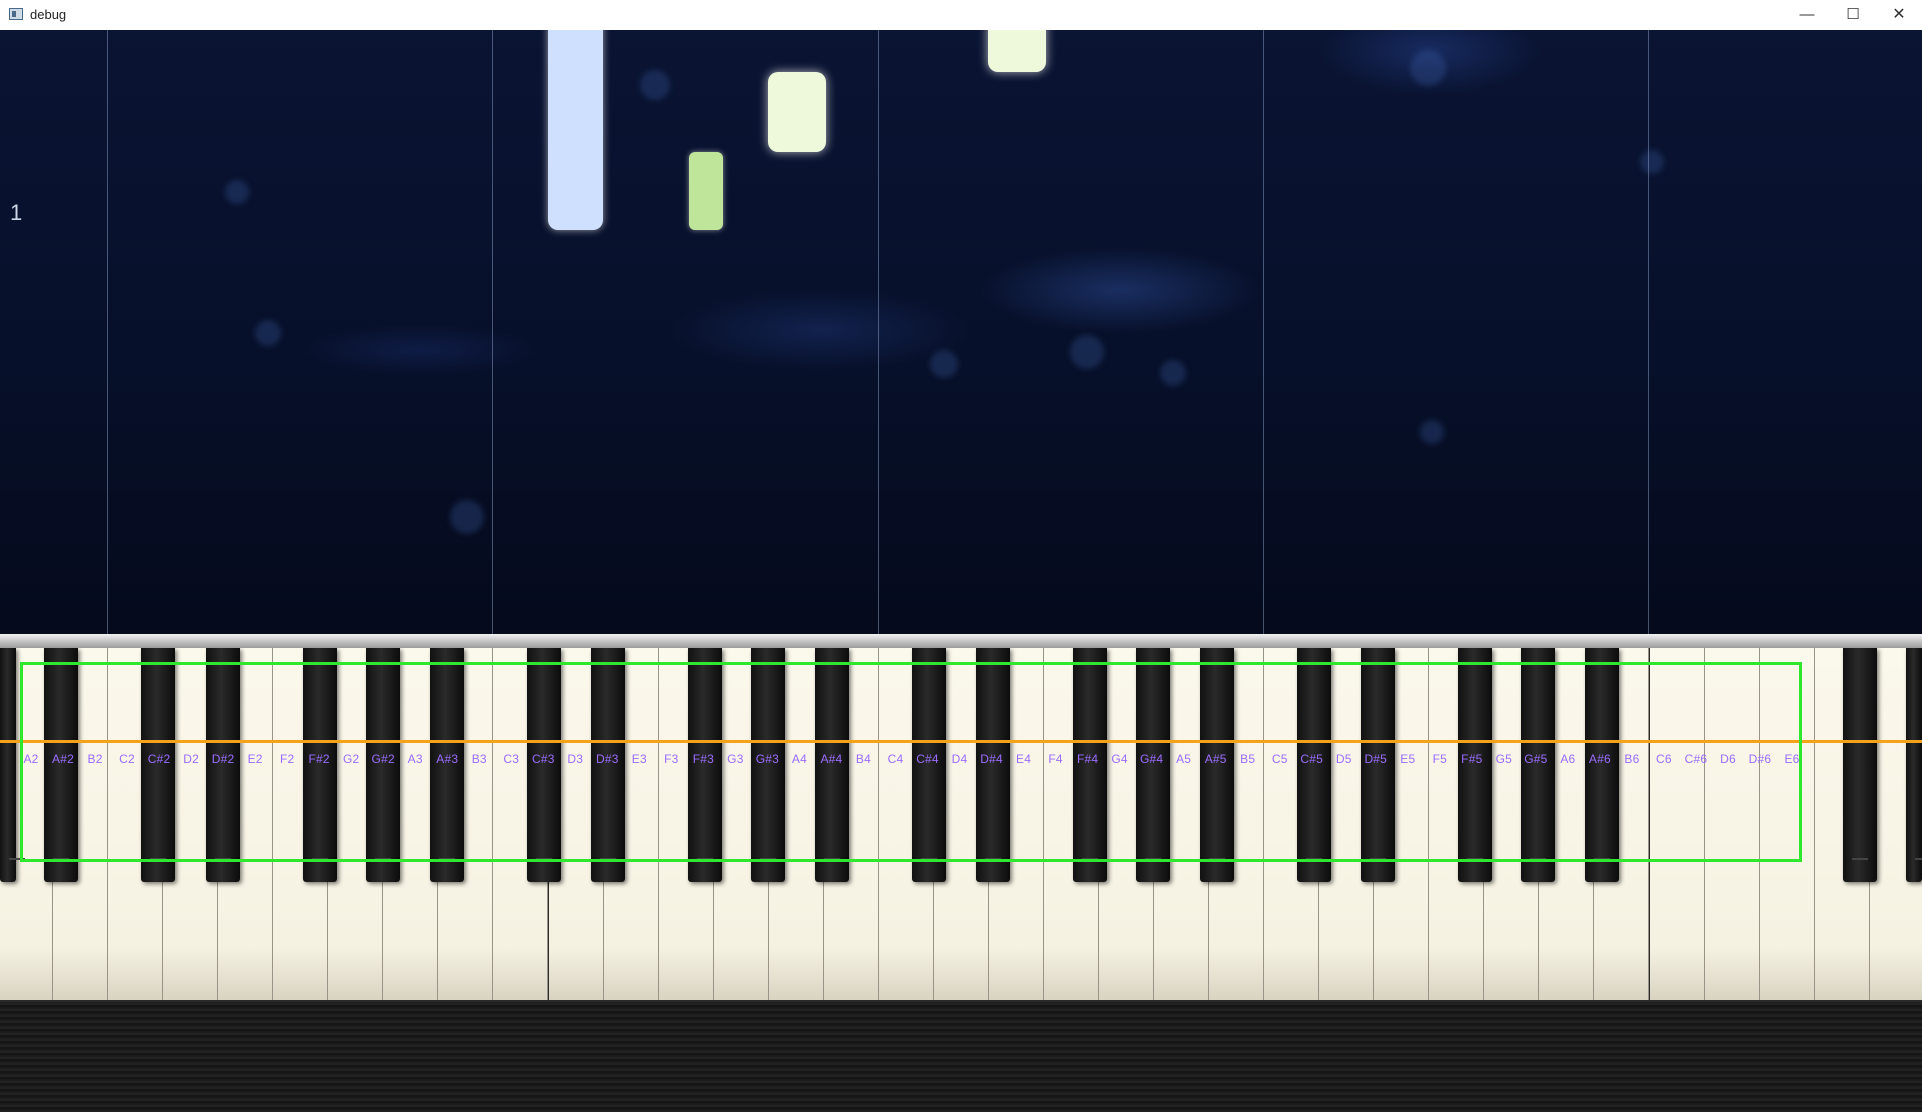  Describe the element at coordinates (961, 641) in the screenshot. I see `keyboard-rail` at that location.